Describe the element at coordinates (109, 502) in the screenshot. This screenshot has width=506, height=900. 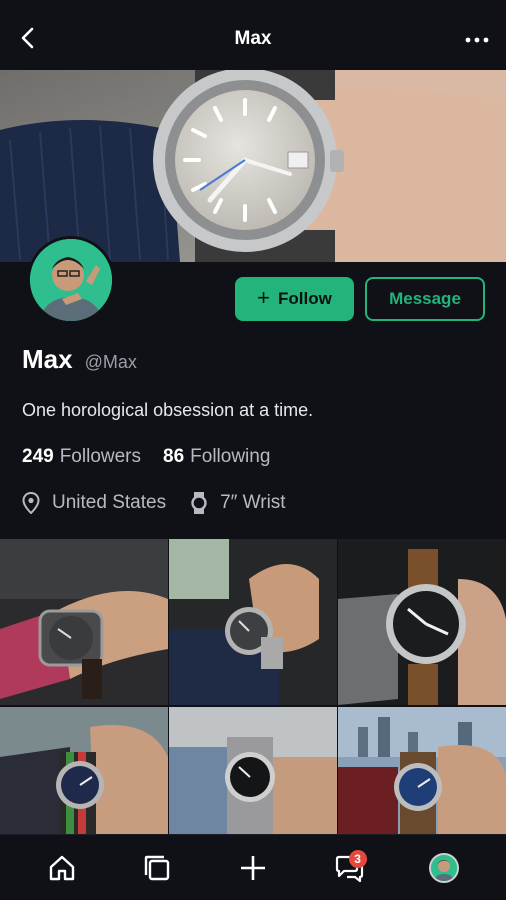
I see `location-text: United States` at that location.